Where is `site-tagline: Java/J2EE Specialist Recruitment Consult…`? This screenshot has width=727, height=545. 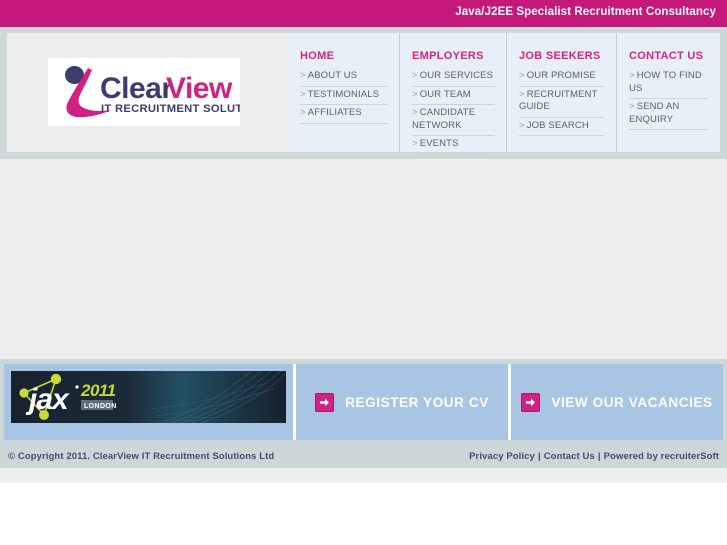 site-tagline: Java/J2EE Specialist Recruitment Consult… is located at coordinates (585, 12).